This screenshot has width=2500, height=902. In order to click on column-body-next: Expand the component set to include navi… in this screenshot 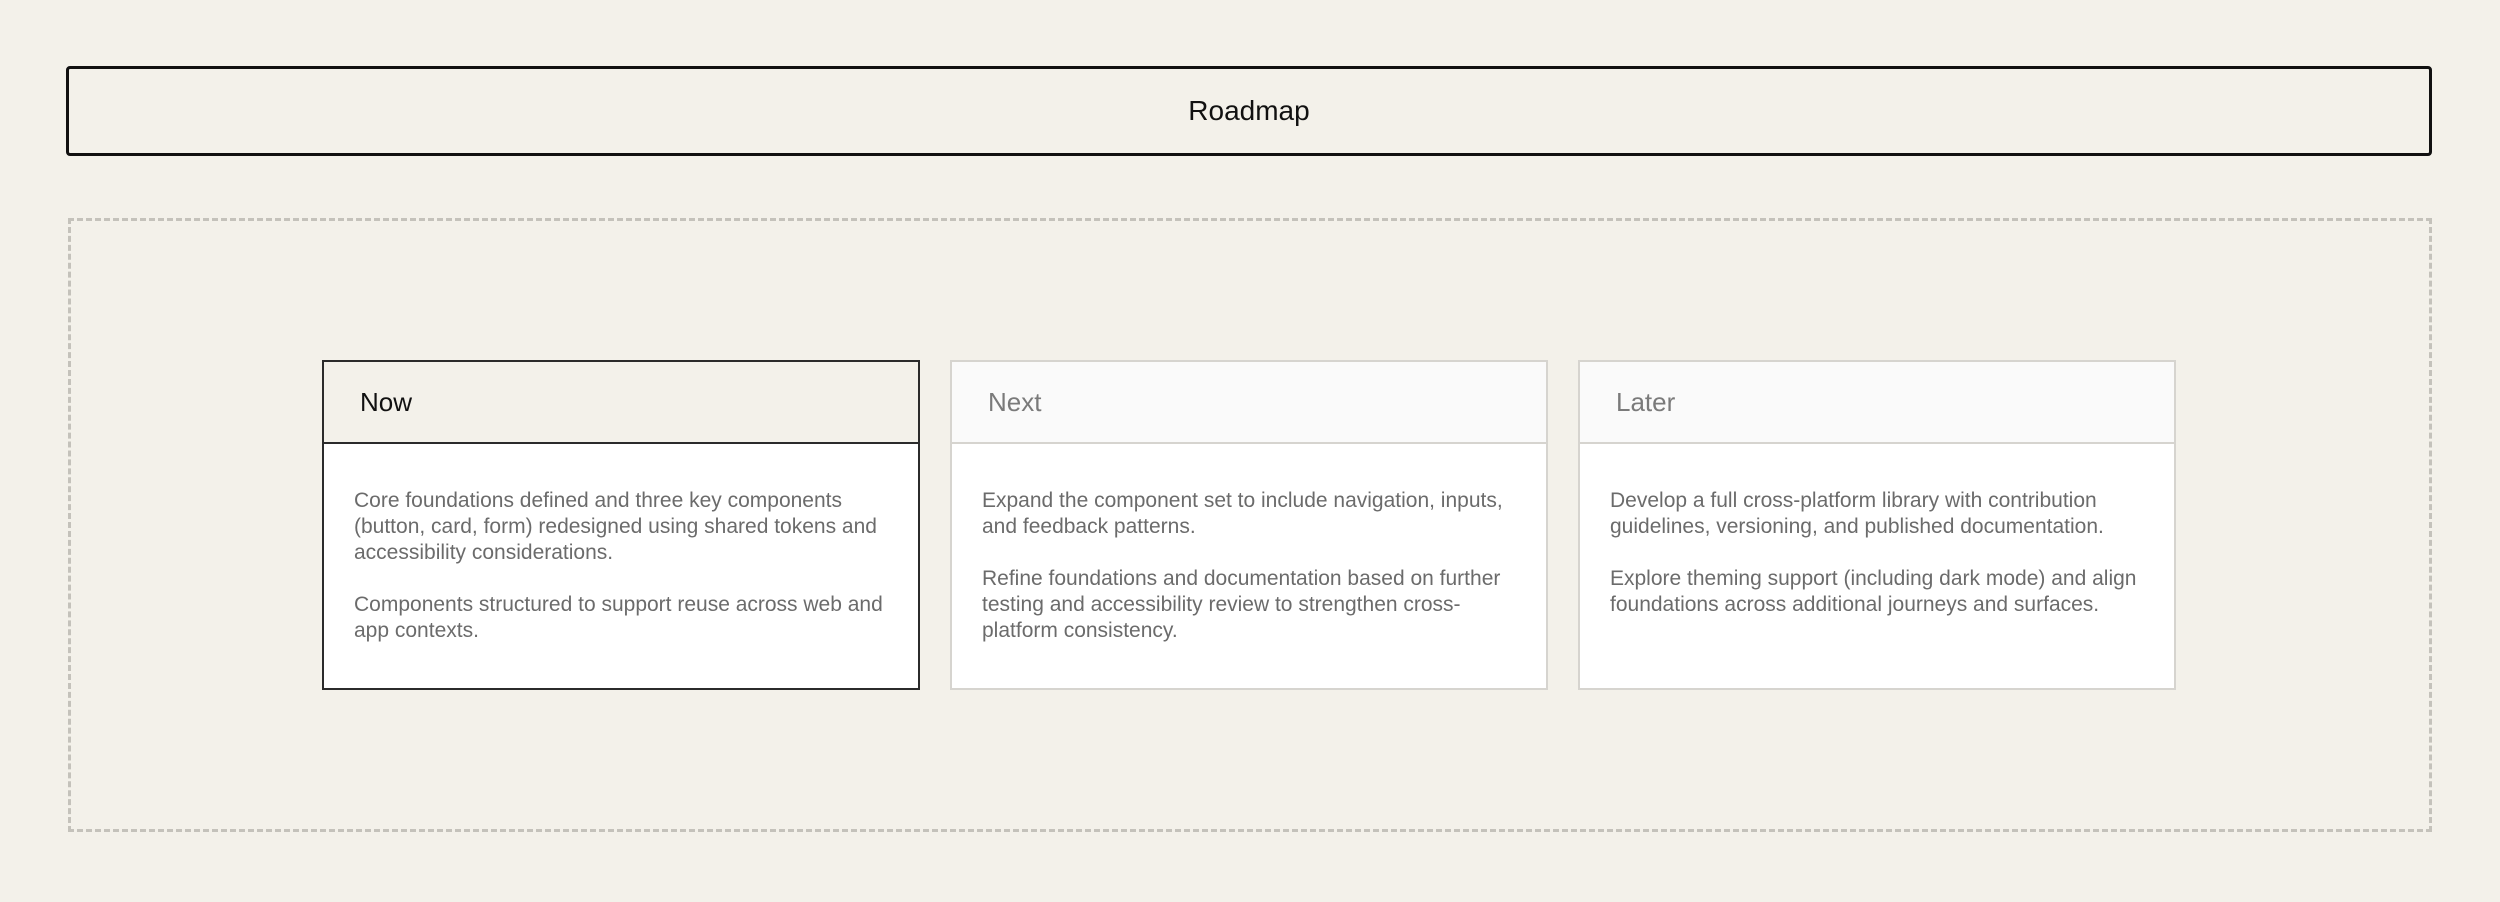, I will do `click(1249, 557)`.